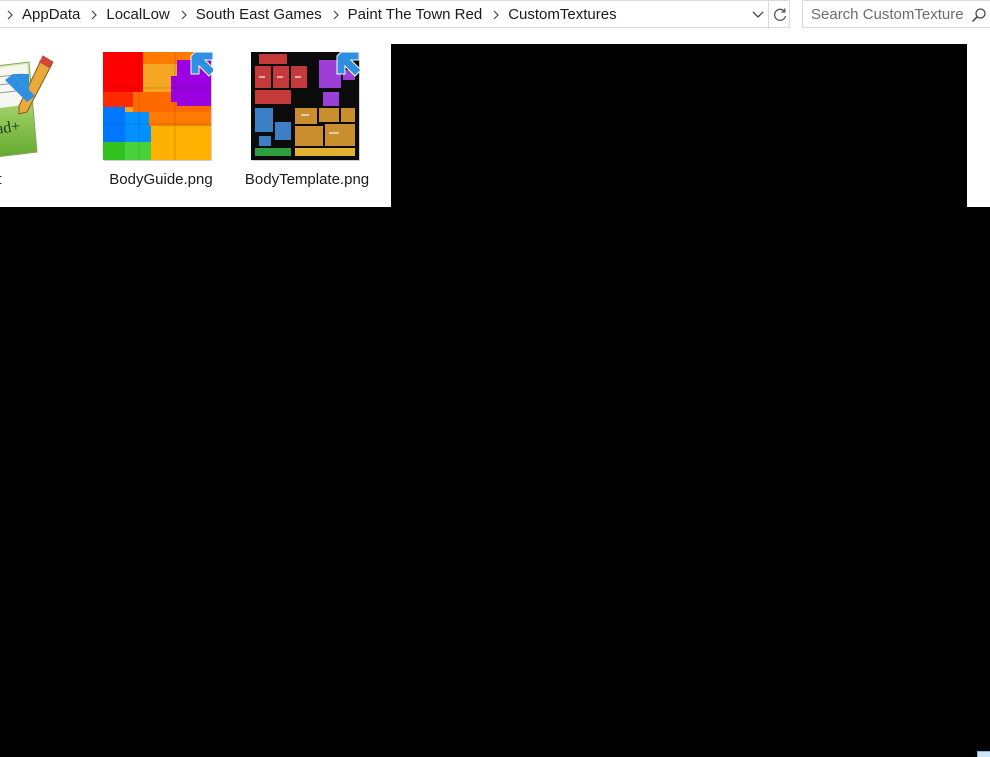  I want to click on address-history-dropdown, so click(758, 15).